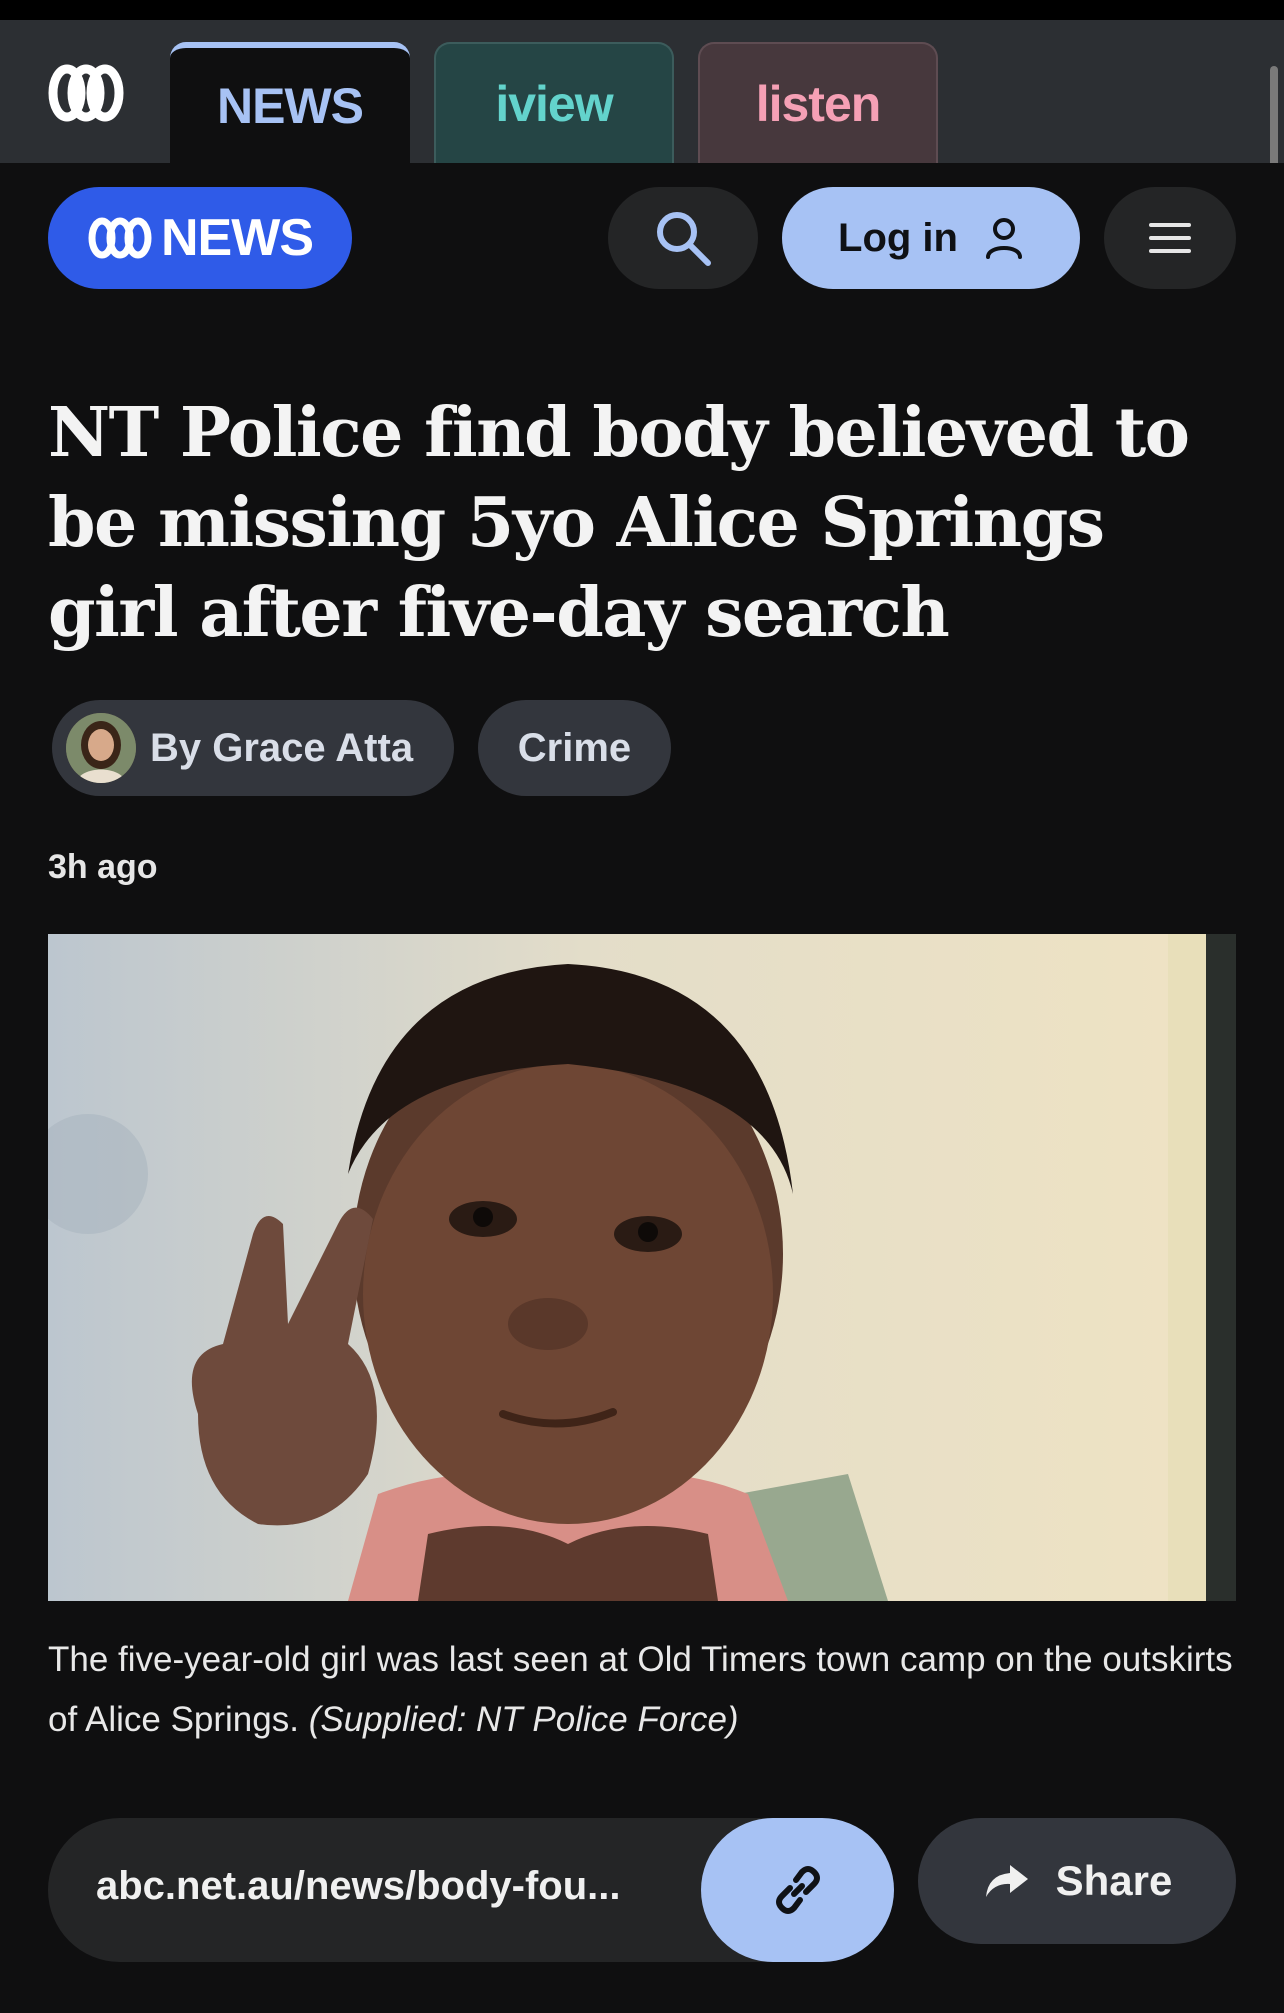 The width and height of the screenshot is (1284, 2013). Describe the element at coordinates (120, 238) in the screenshot. I see `abc-news-logo-icon` at that location.